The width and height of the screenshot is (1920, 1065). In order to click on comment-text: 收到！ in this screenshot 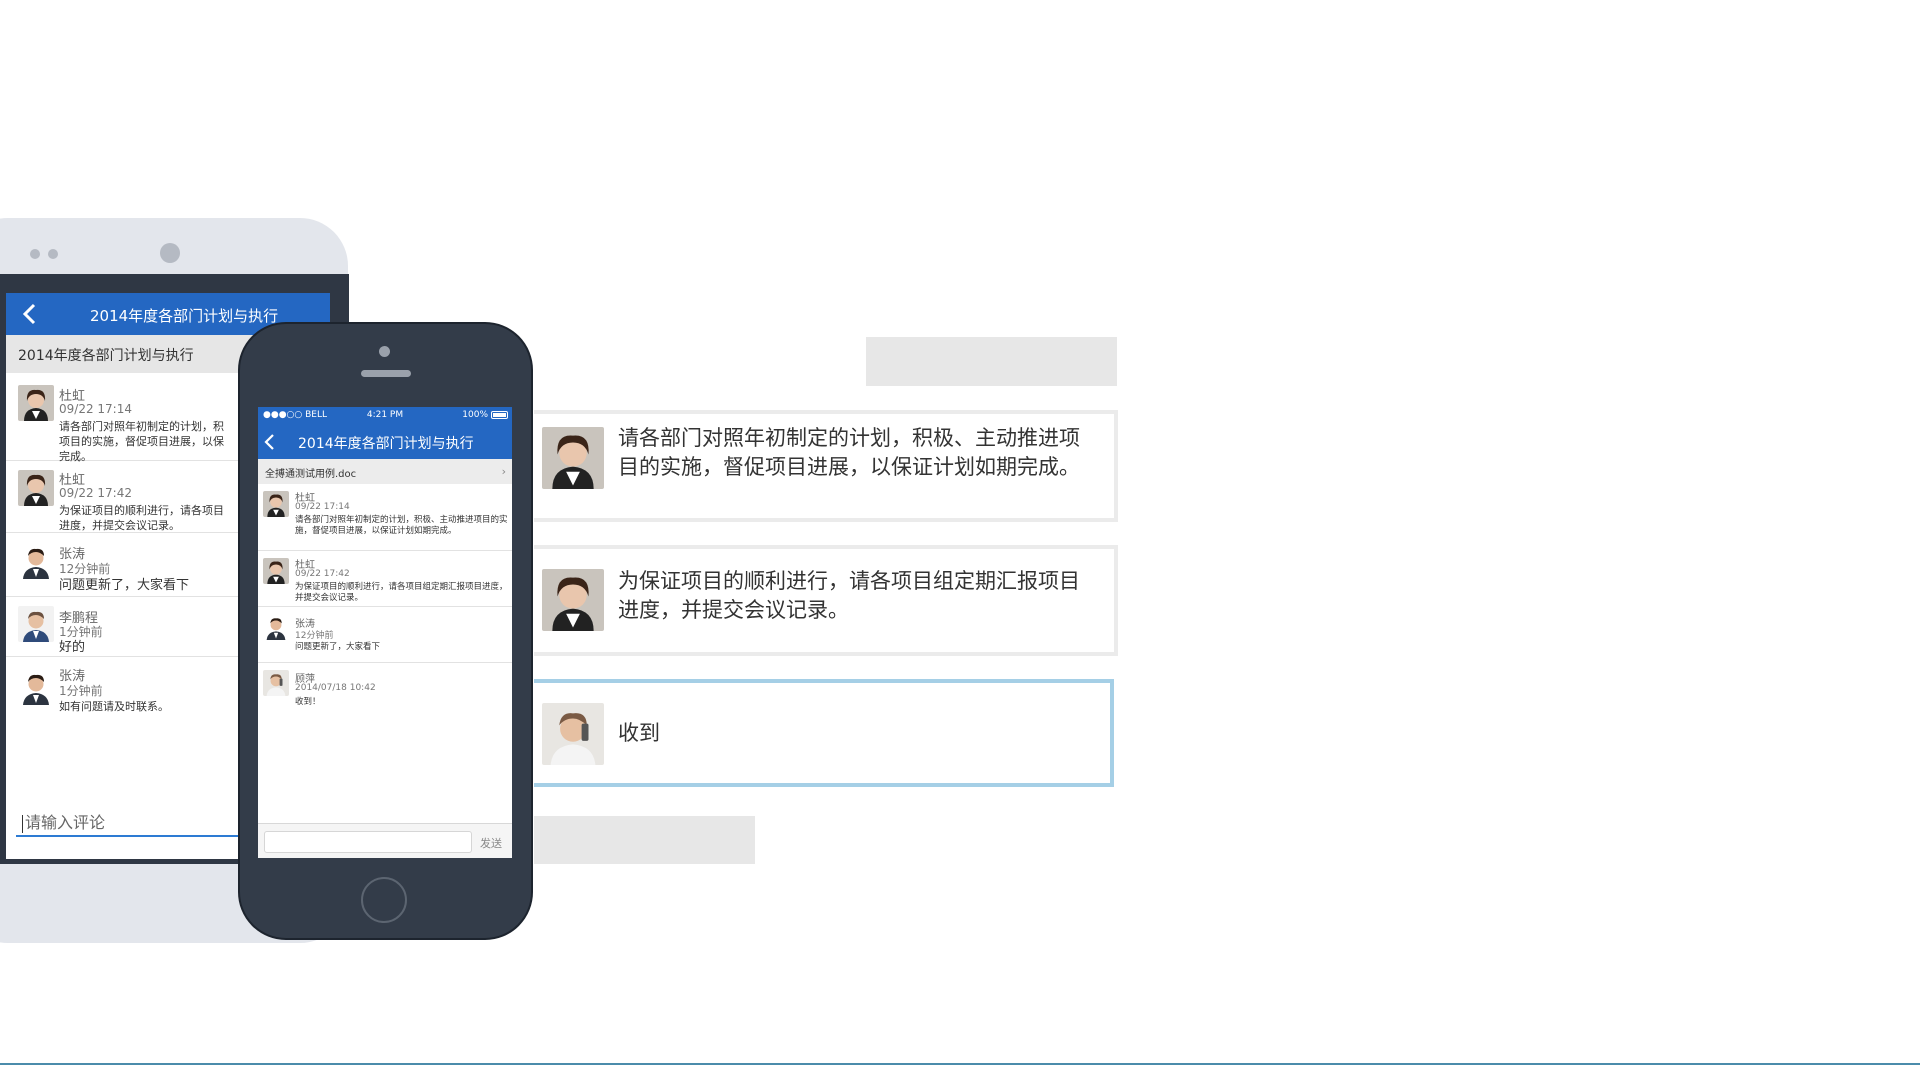, I will do `click(308, 702)`.